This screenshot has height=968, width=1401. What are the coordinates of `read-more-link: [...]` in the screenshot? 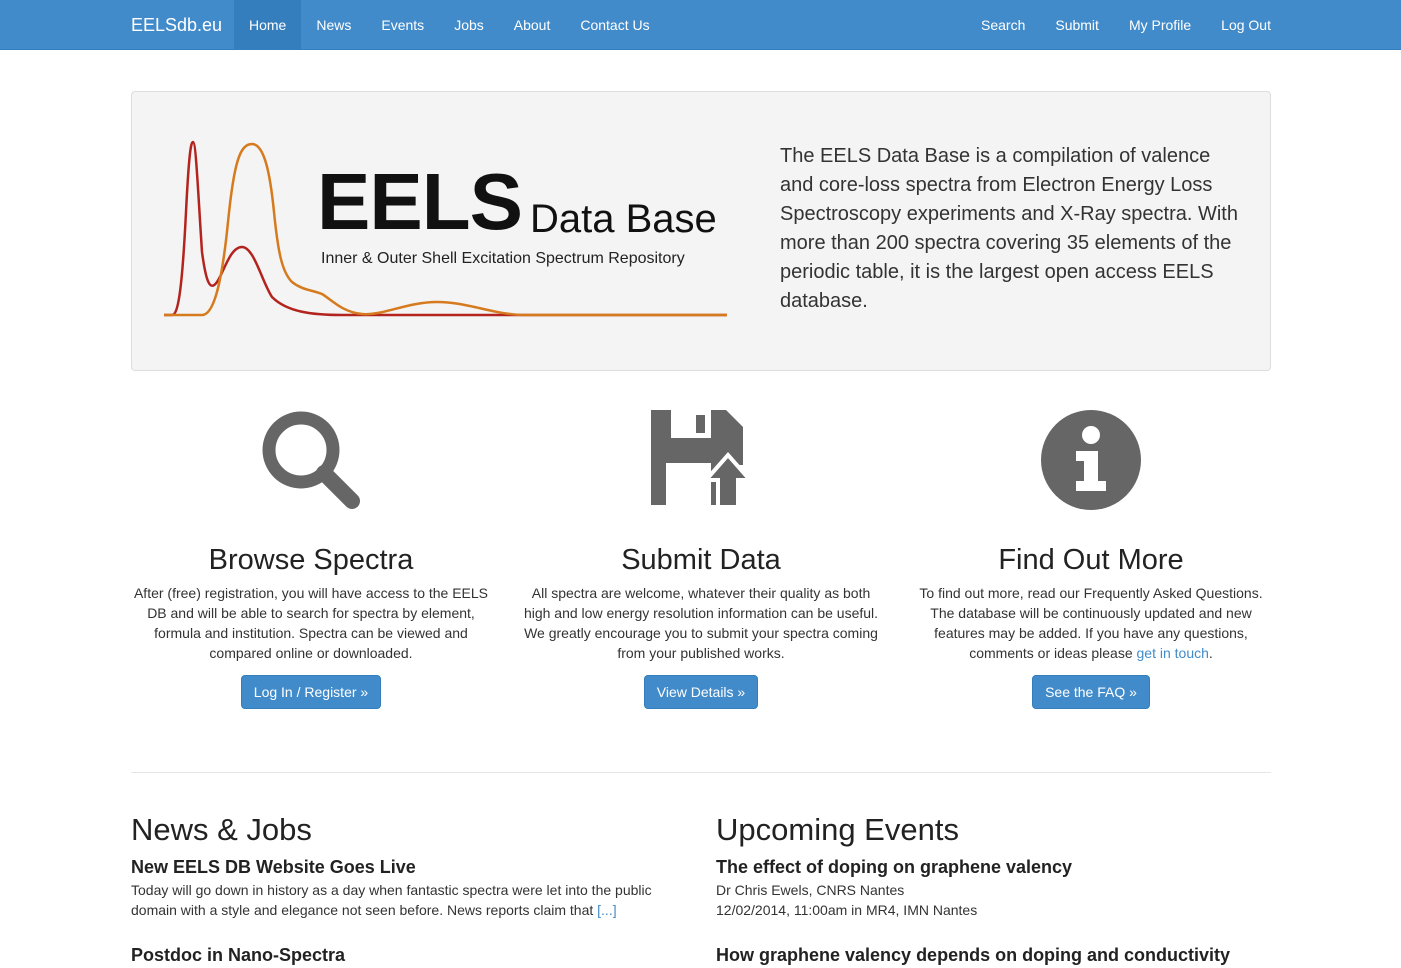 It's located at (606, 910).